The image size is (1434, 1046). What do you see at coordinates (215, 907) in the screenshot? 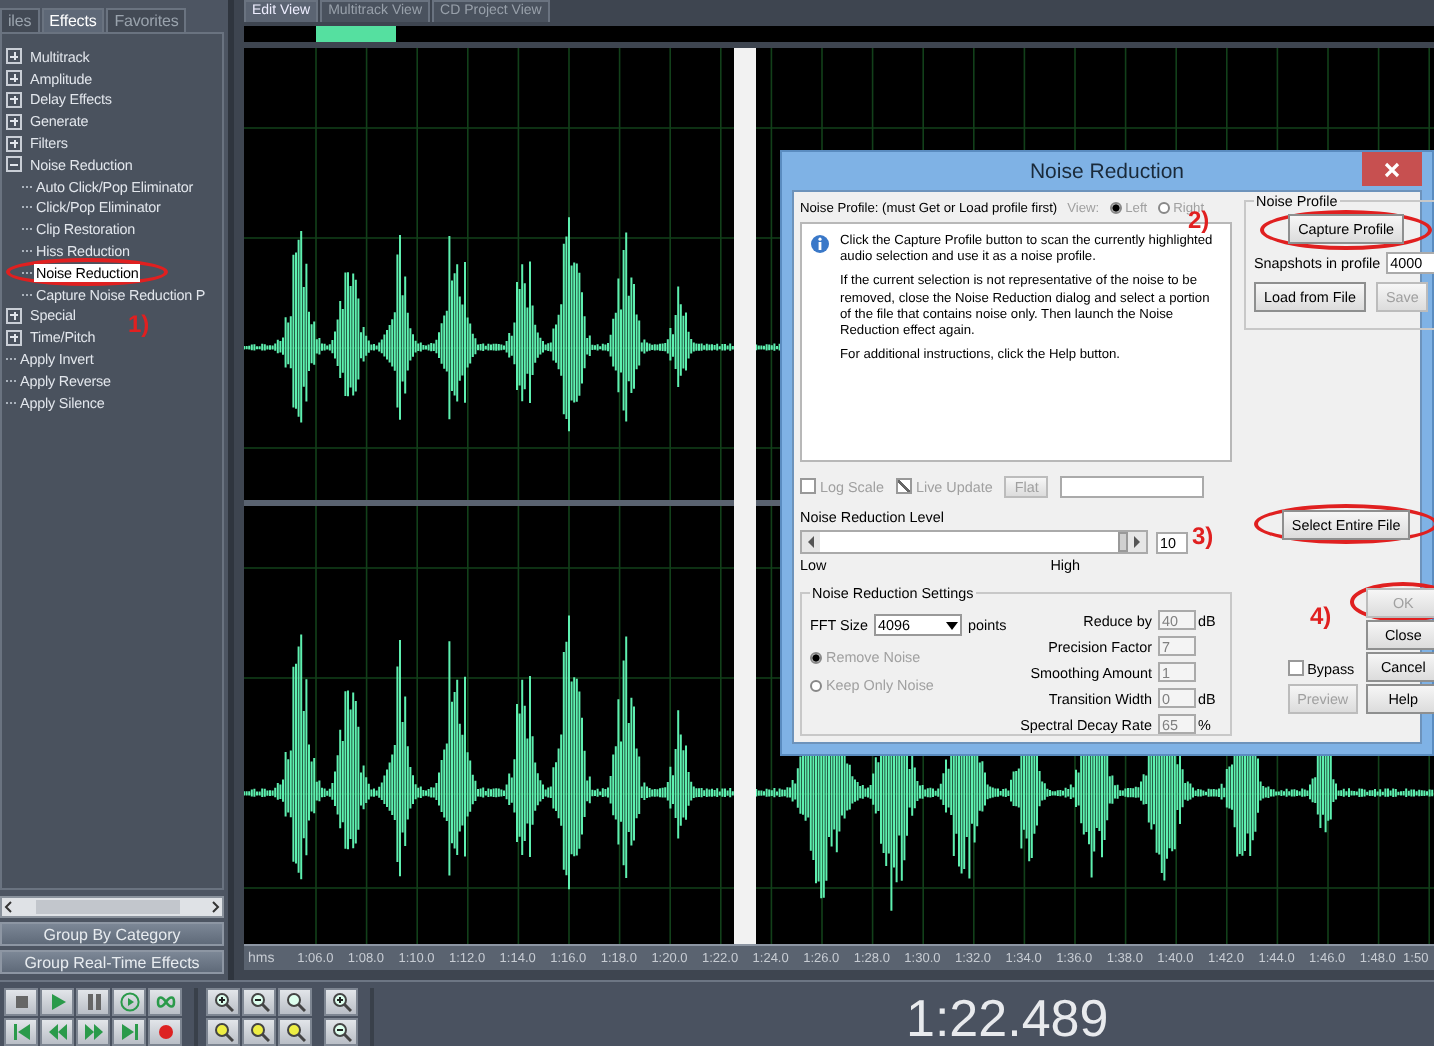
I see `chevron-right-icon` at bounding box center [215, 907].